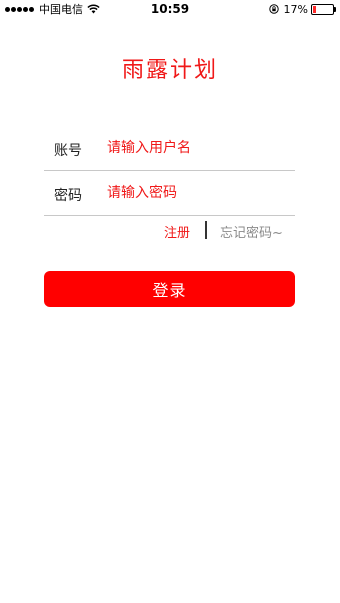 The width and height of the screenshot is (340, 603). What do you see at coordinates (68, 196) in the screenshot?
I see `password-label: 密码` at bounding box center [68, 196].